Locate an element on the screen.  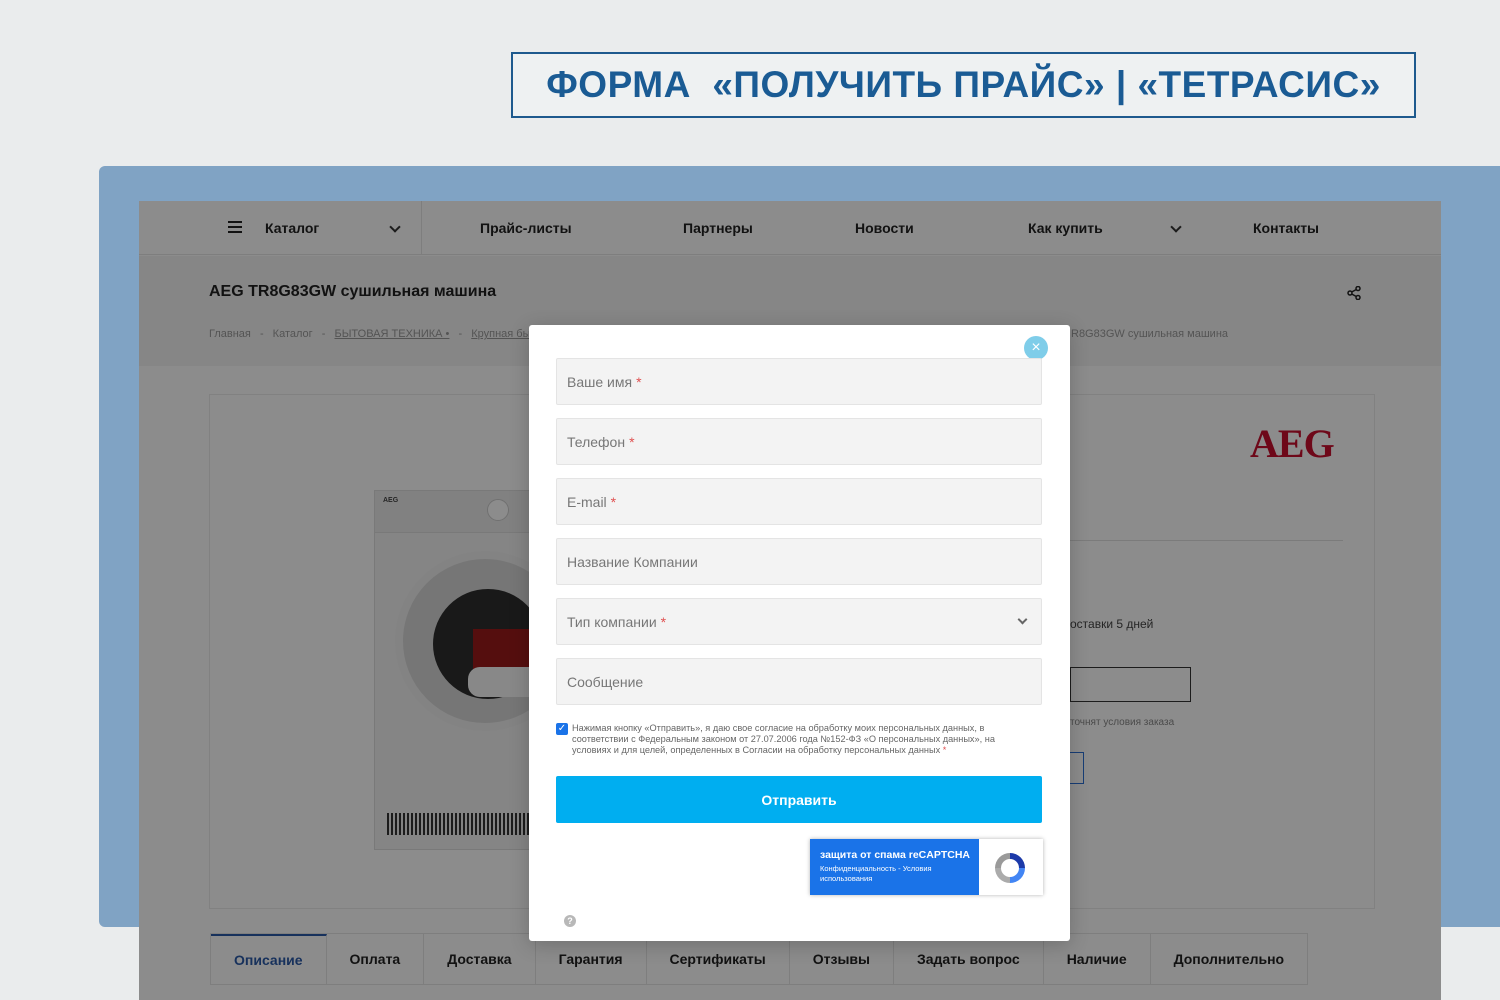
message-field: Сообщение is located at coordinates (799, 681).